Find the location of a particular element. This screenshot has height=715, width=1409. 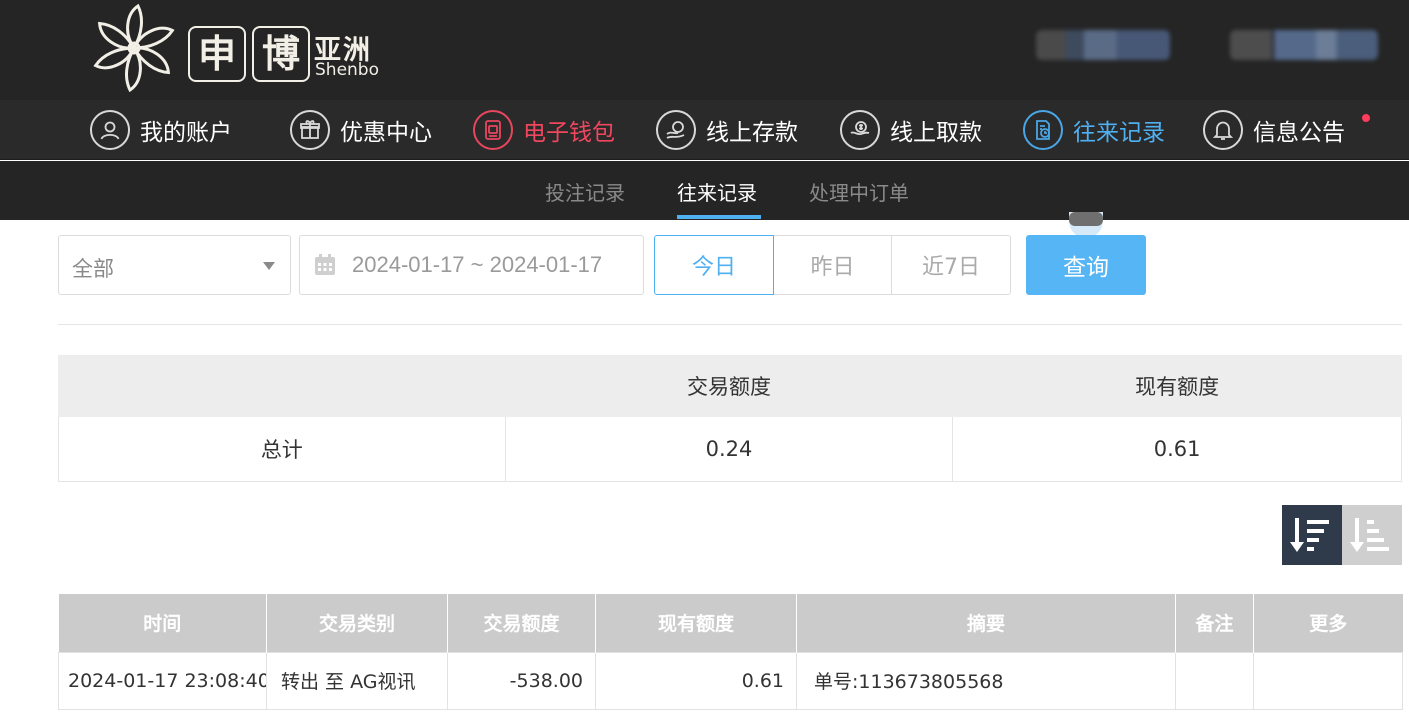

summary-total-label: 总计 is located at coordinates (282, 449).